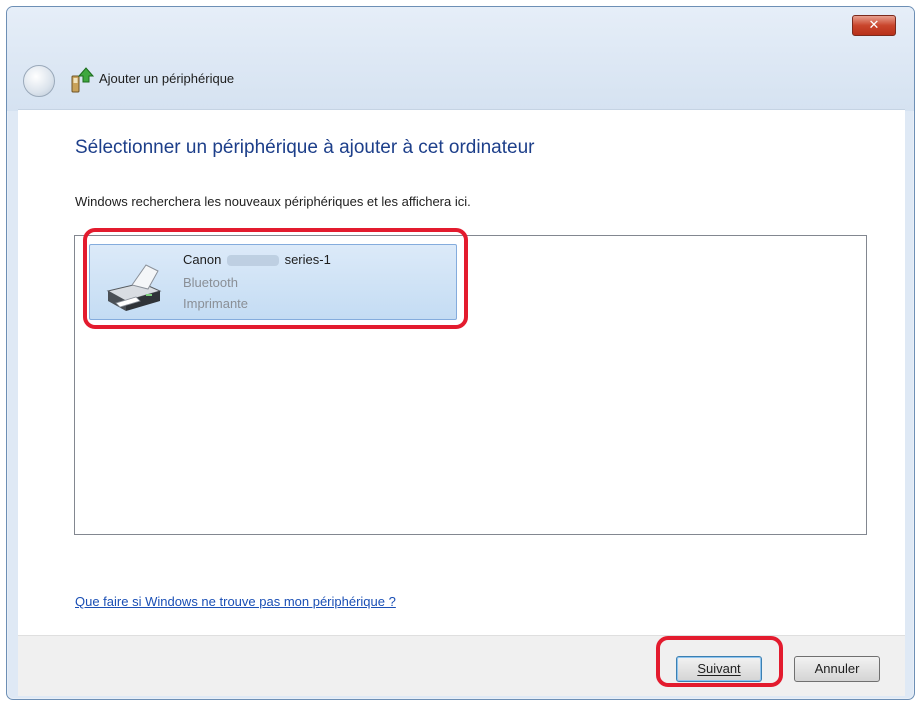  I want to click on device-name: Canon series-1, so click(257, 259).